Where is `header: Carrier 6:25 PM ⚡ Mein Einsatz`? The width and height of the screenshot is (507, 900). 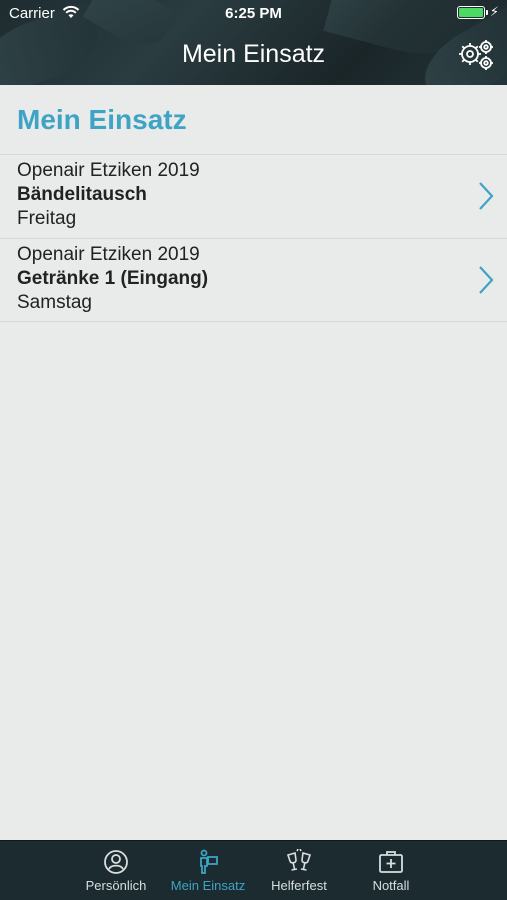
header: Carrier 6:25 PM ⚡ Mein Einsatz is located at coordinates (253, 42).